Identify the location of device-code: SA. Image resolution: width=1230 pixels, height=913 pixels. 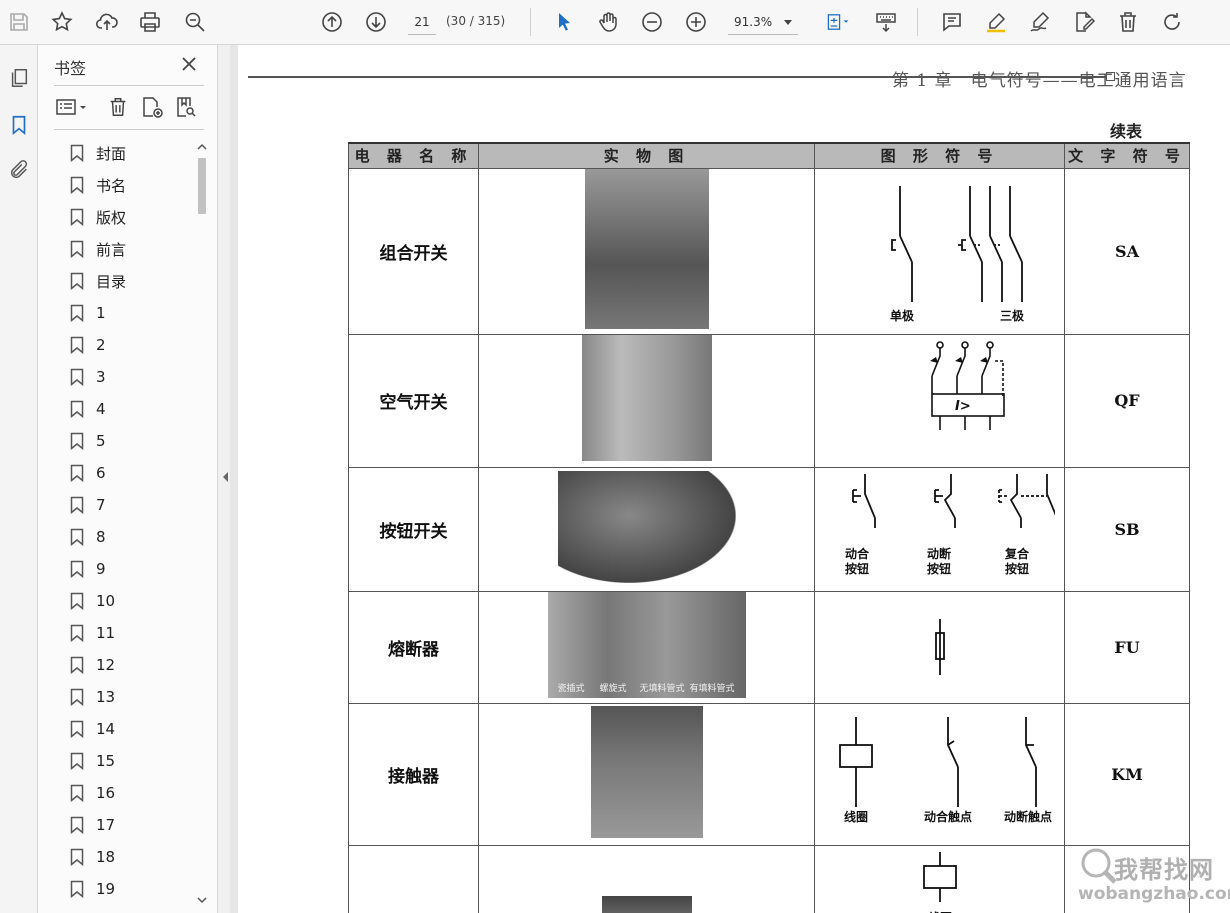
(1127, 251).